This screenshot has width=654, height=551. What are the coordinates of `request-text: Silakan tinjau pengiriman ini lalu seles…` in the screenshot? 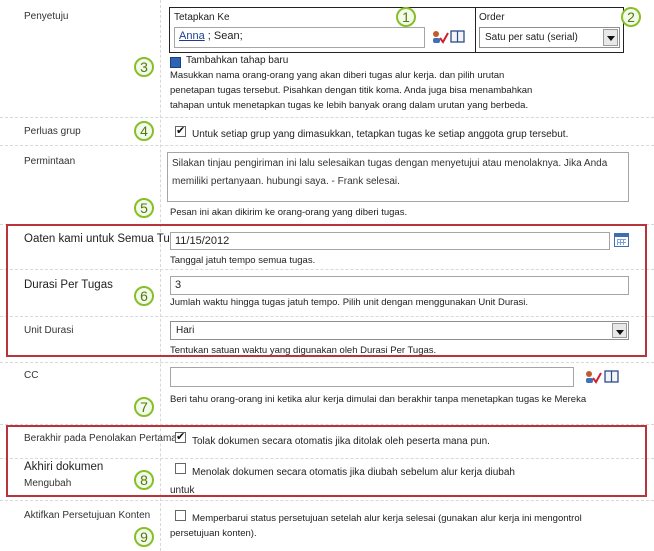 It's located at (390, 172).